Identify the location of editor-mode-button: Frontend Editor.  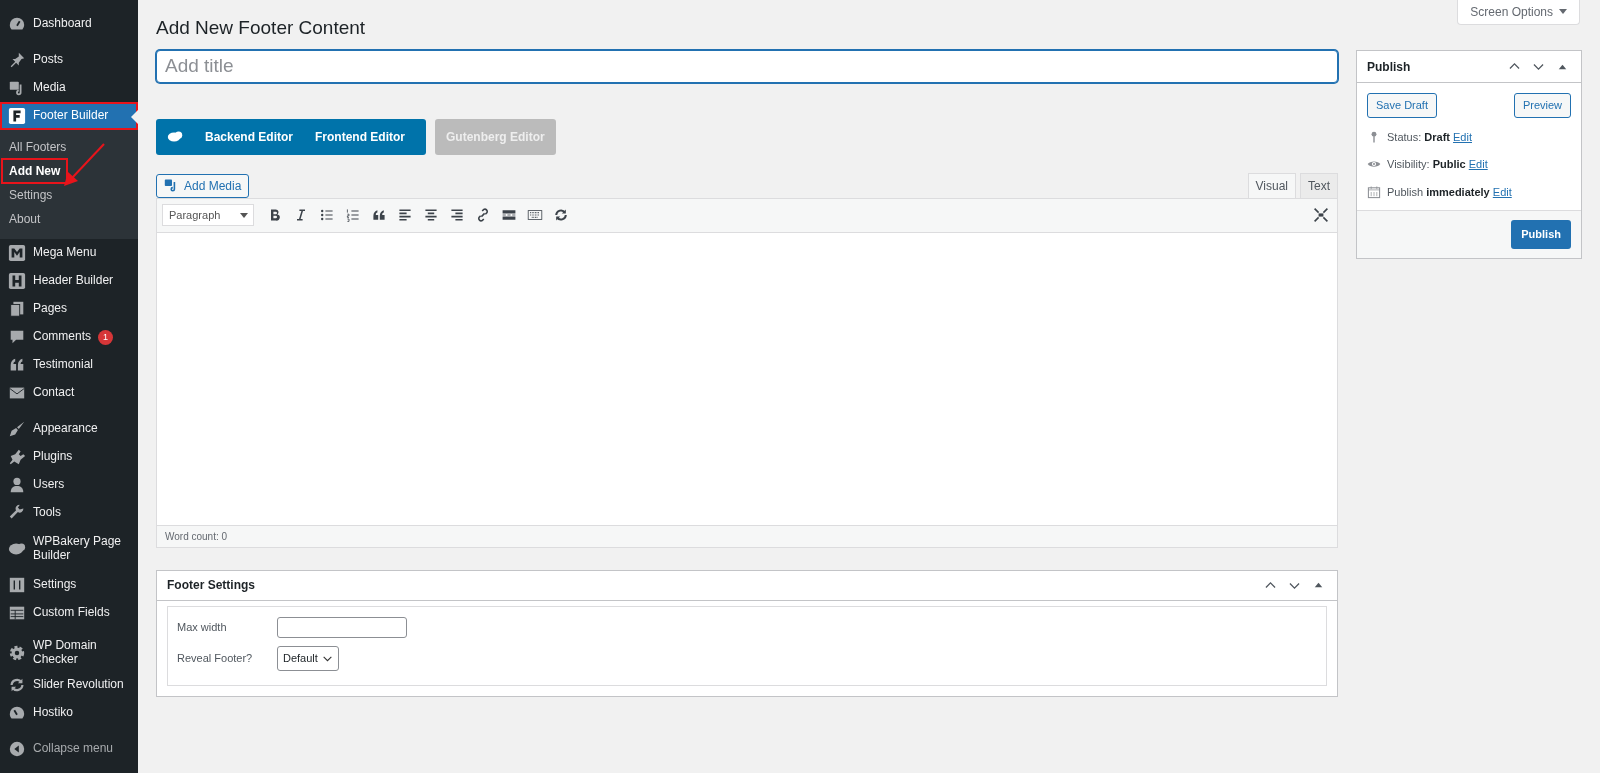
(360, 136).